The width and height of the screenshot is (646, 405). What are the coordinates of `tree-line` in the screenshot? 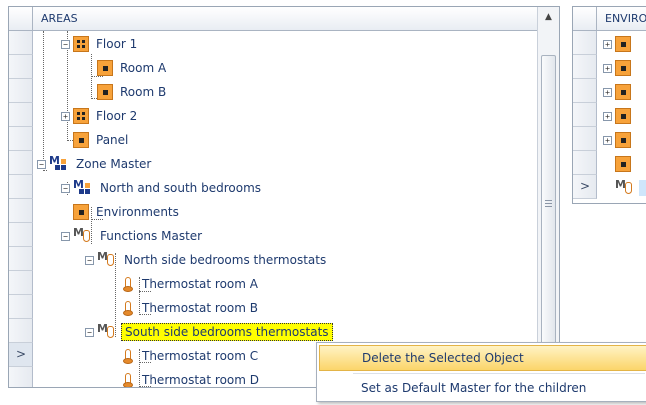 It's located at (43, 101).